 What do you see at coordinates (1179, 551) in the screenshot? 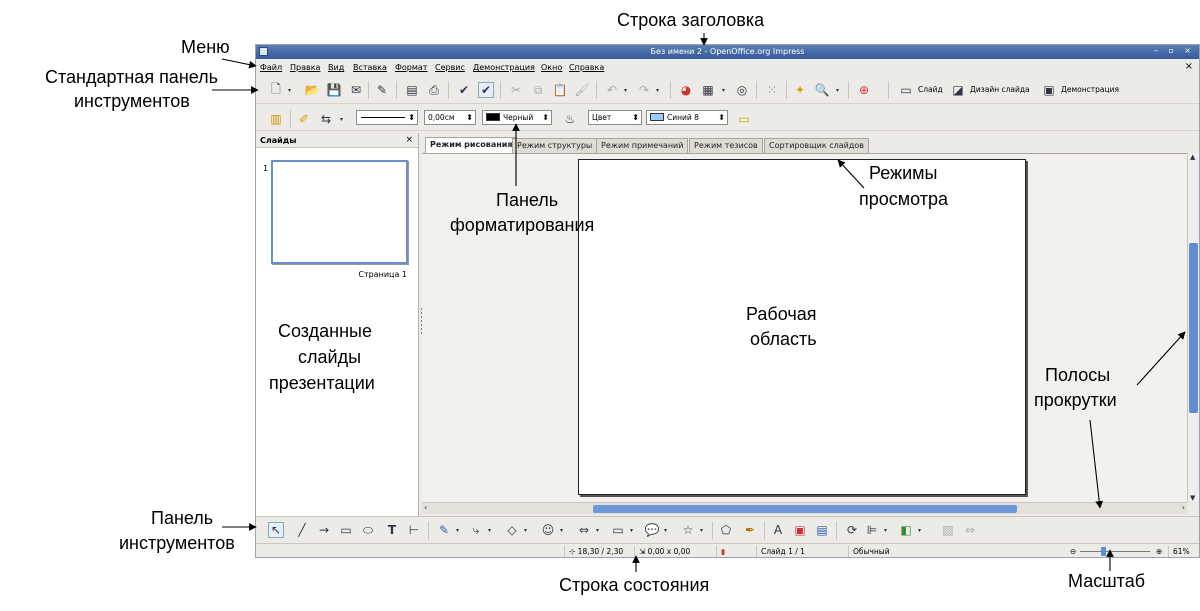
I see `zoom-percent: 61%` at bounding box center [1179, 551].